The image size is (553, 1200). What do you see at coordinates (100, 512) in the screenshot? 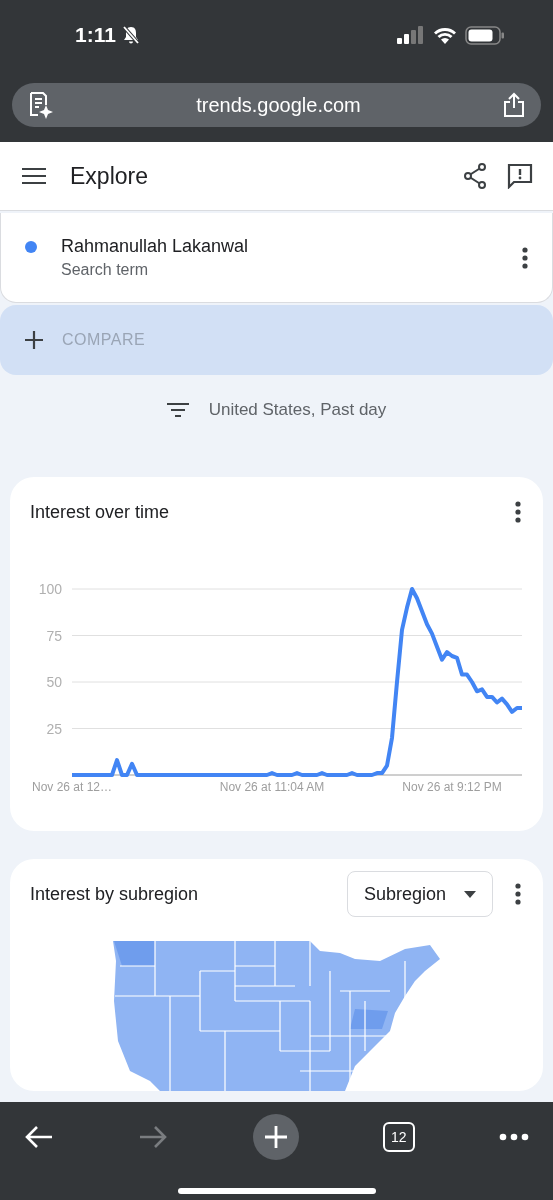
I see `card-title: Interest over time` at bounding box center [100, 512].